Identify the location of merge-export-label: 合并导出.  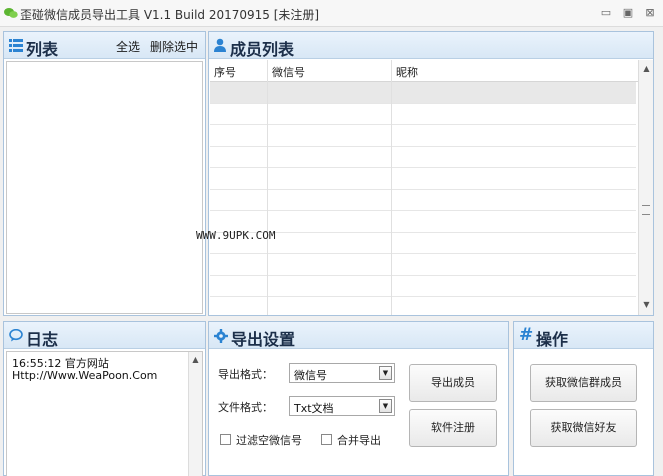
(359, 440).